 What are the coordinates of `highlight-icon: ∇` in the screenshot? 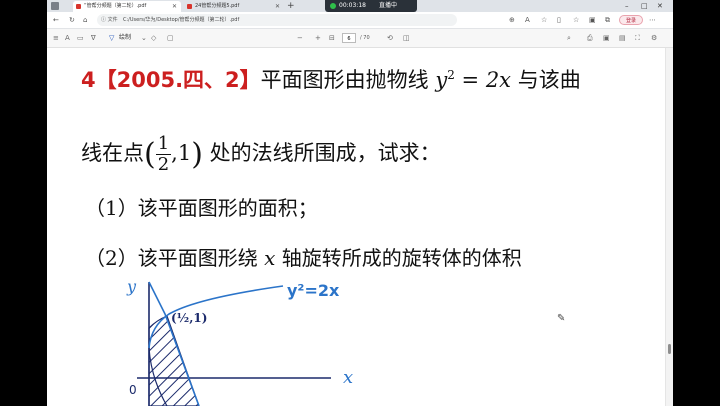 It's located at (93, 38).